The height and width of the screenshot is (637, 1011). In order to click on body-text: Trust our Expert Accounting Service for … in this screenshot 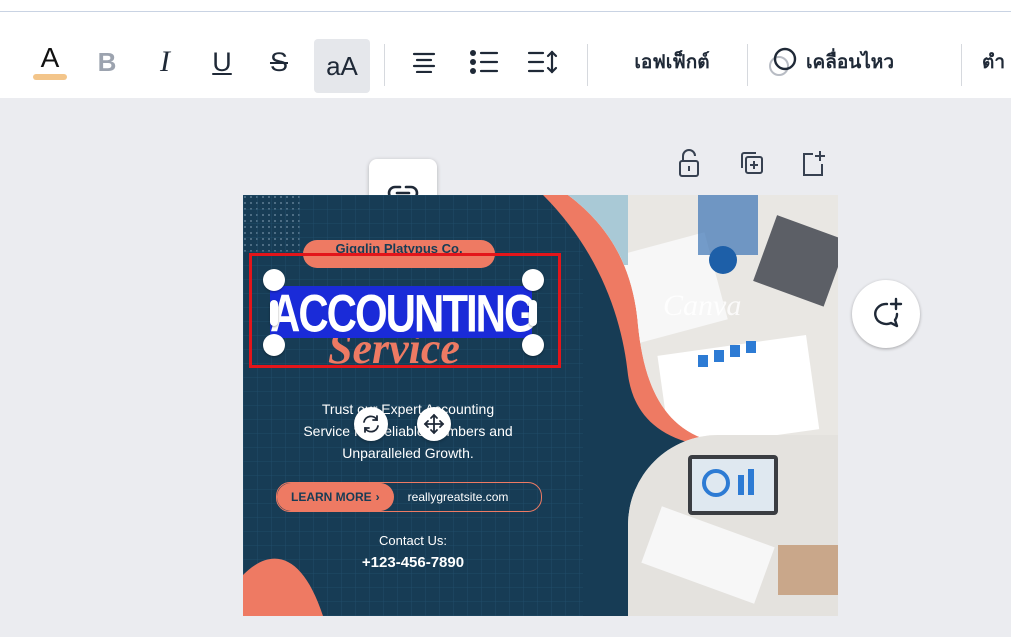, I will do `click(408, 431)`.